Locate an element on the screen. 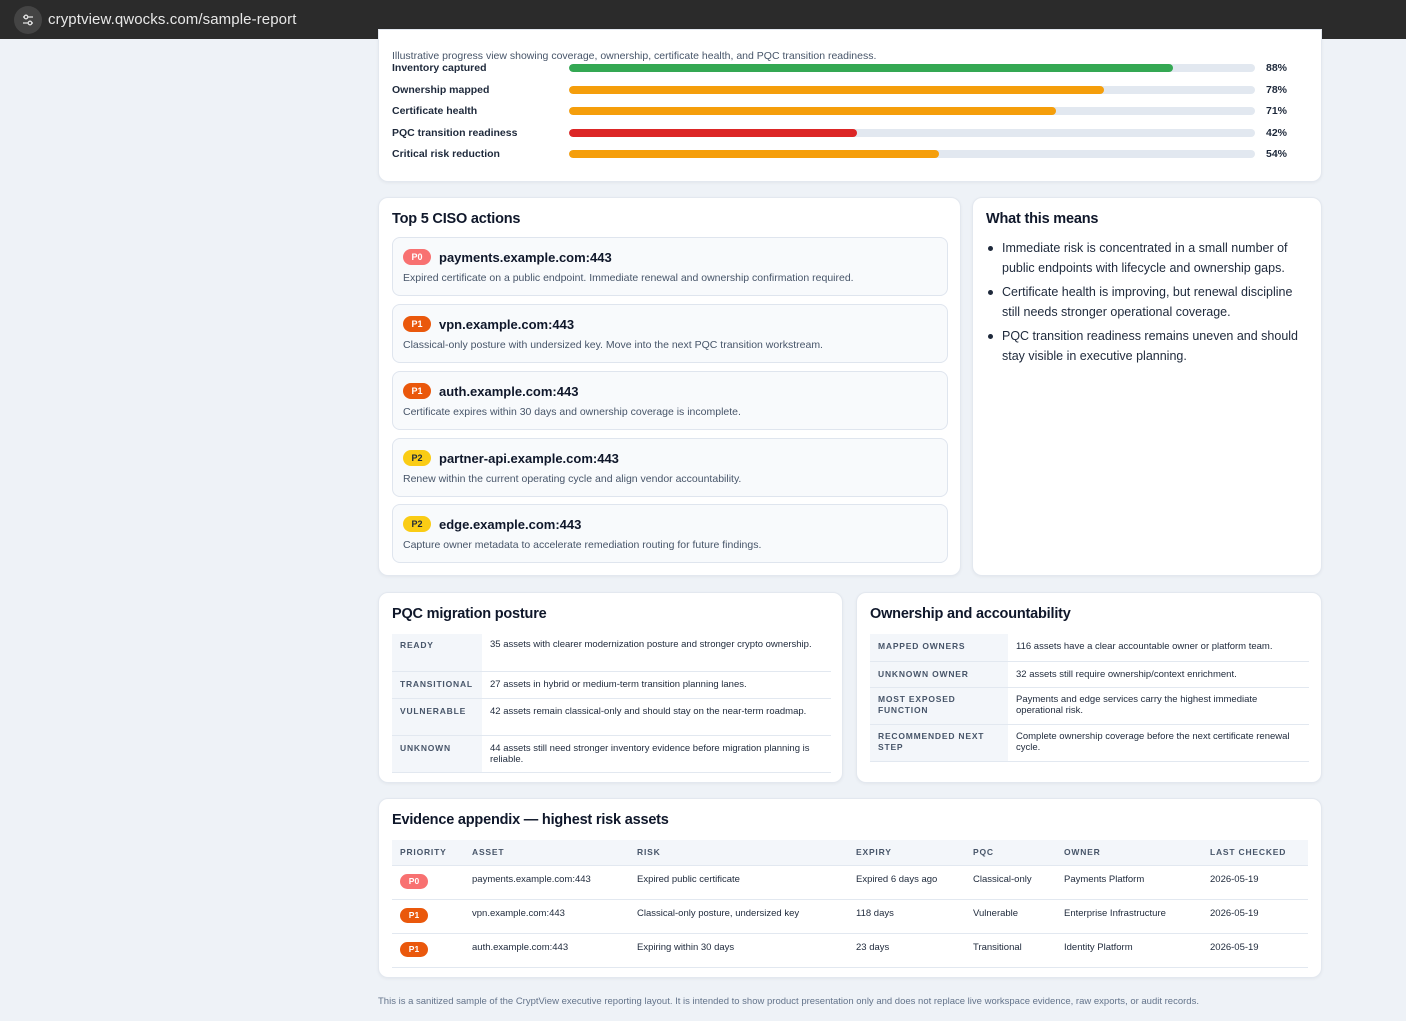 The image size is (1406, 1021). owner-cell: Identity Platform is located at coordinates (1129, 950).